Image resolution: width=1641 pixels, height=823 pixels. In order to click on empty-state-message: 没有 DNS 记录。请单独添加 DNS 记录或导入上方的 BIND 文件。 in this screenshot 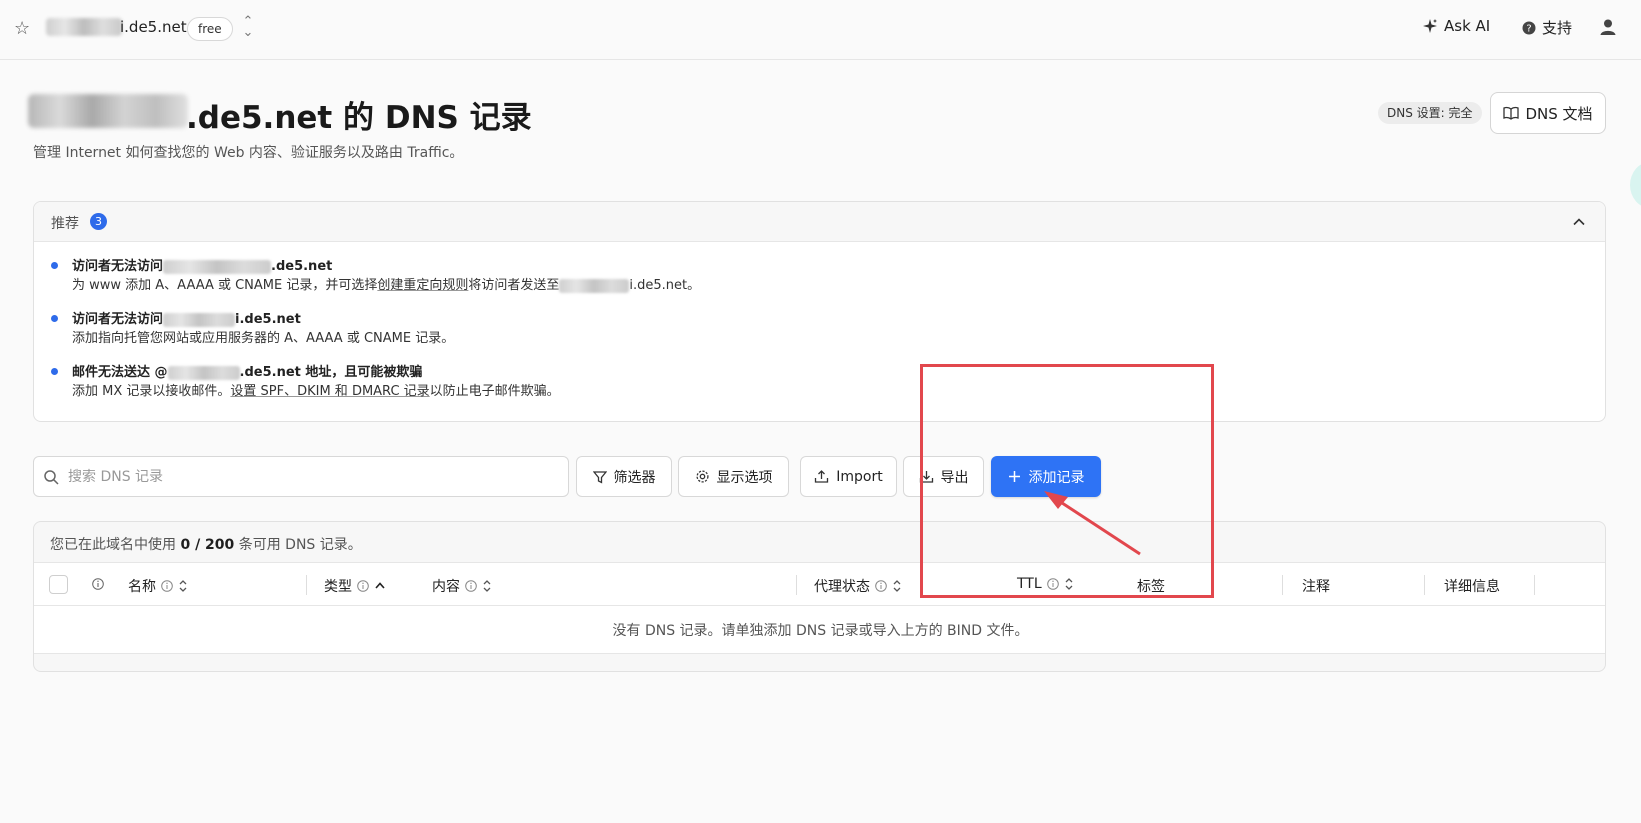, I will do `click(820, 631)`.